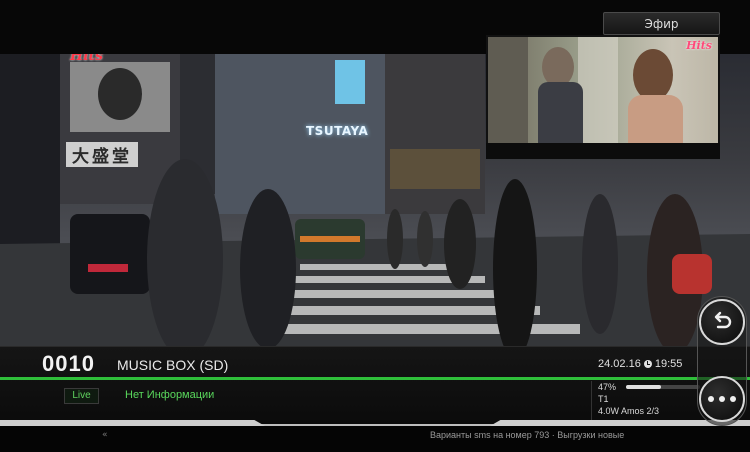 Image resolution: width=750 pixels, height=452 pixels. What do you see at coordinates (663, 387) in the screenshot?
I see `signal-strength-bar` at bounding box center [663, 387].